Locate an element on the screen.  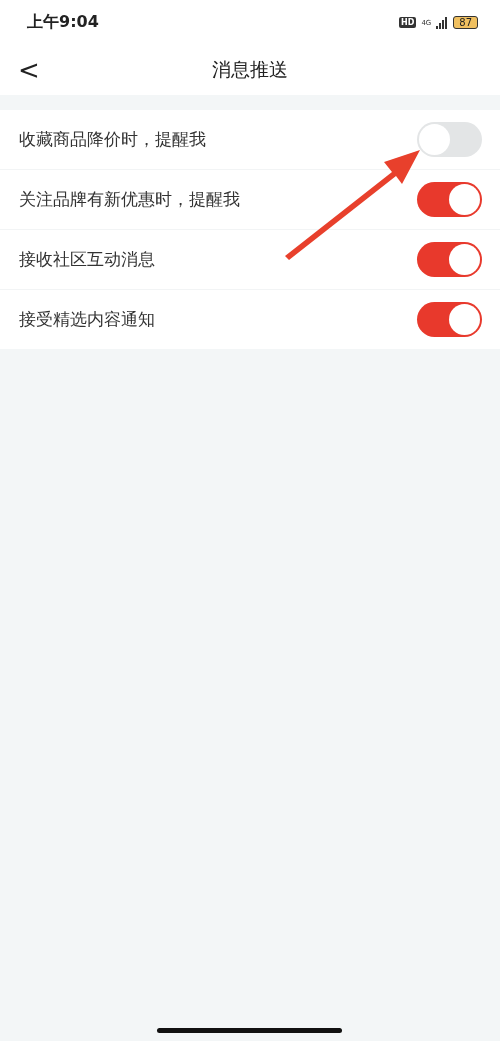
hd-badge: HD is located at coordinates (408, 22).